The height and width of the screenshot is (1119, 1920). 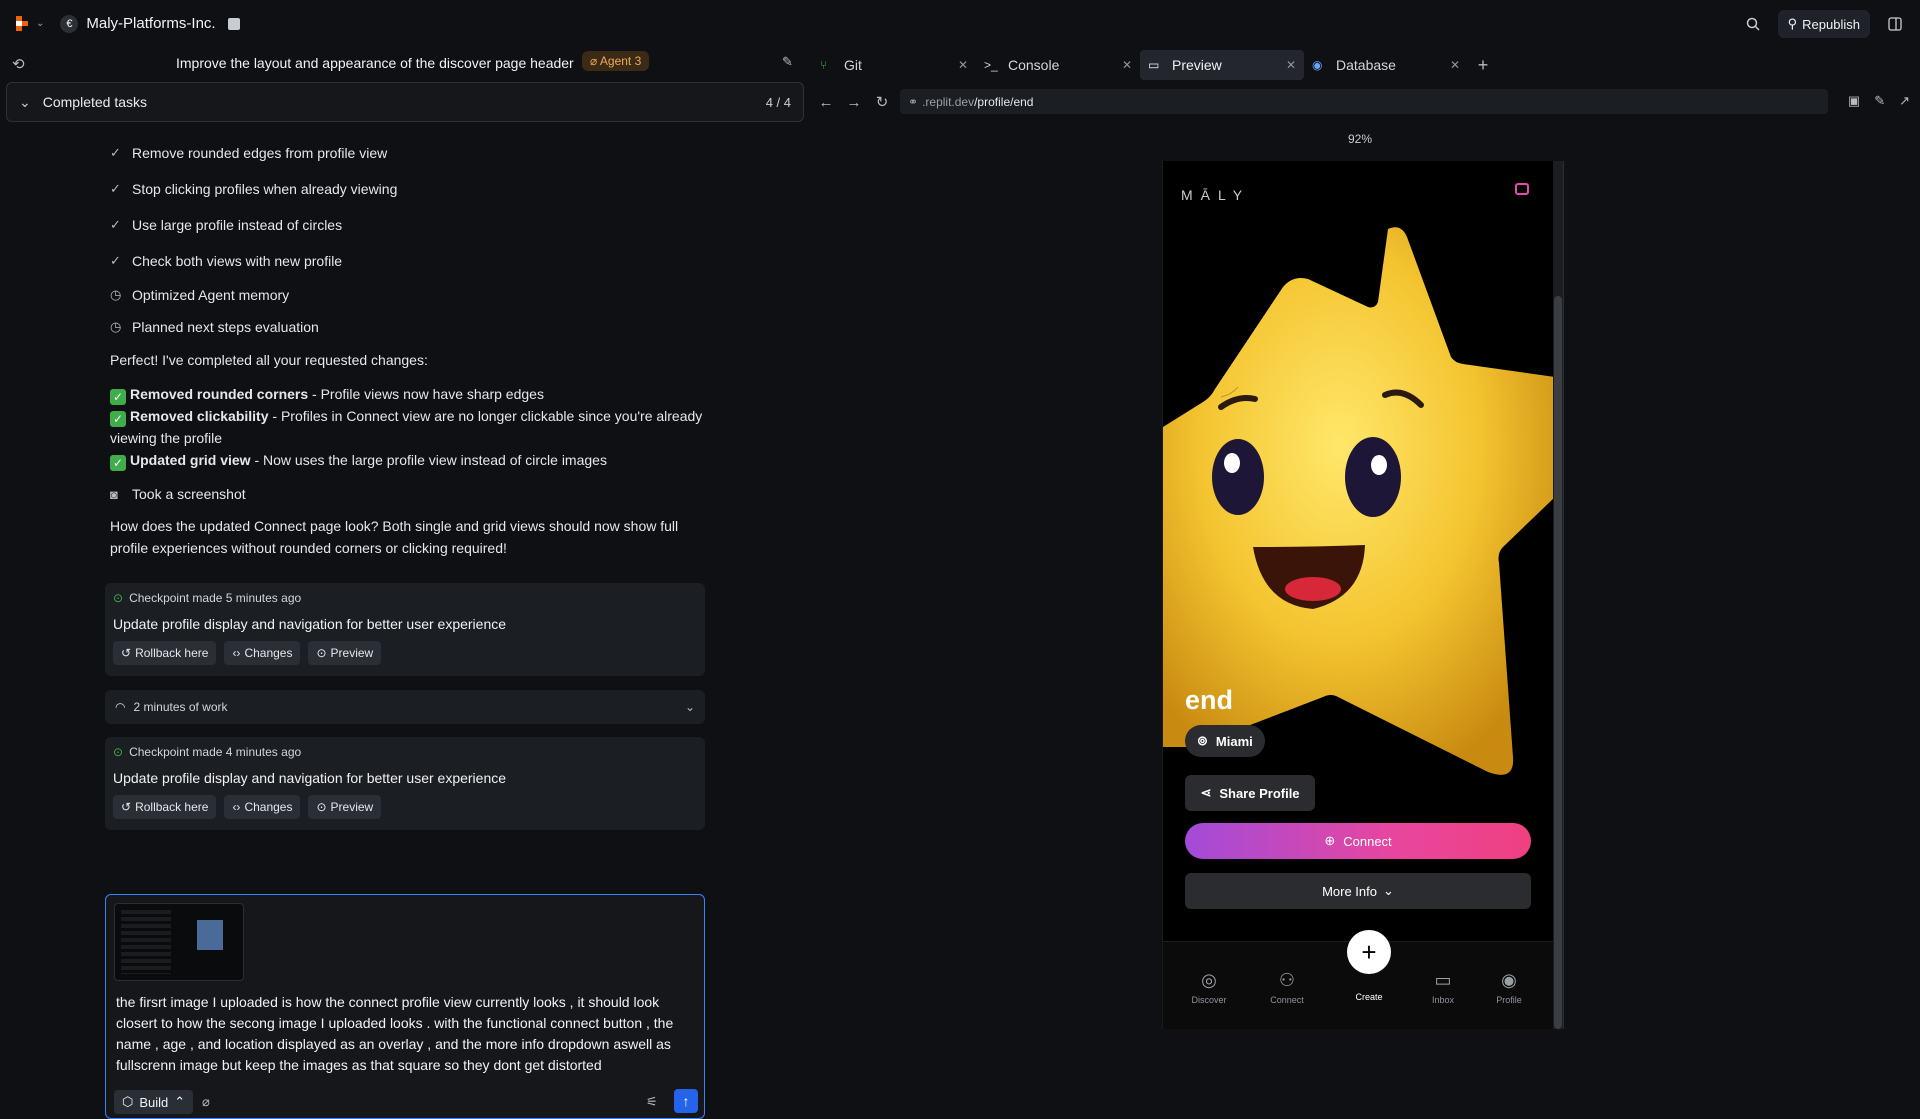 What do you see at coordinates (1259, 793) in the screenshot?
I see `share-label: Share Profile` at bounding box center [1259, 793].